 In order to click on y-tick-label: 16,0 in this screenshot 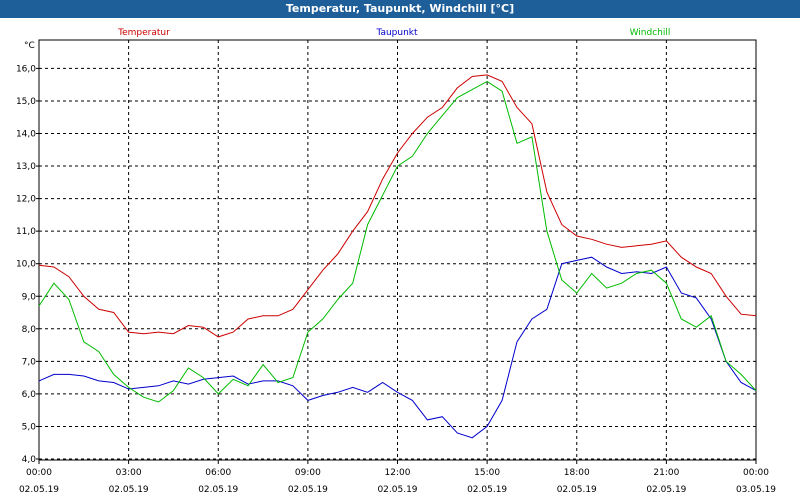, I will do `click(26, 69)`.